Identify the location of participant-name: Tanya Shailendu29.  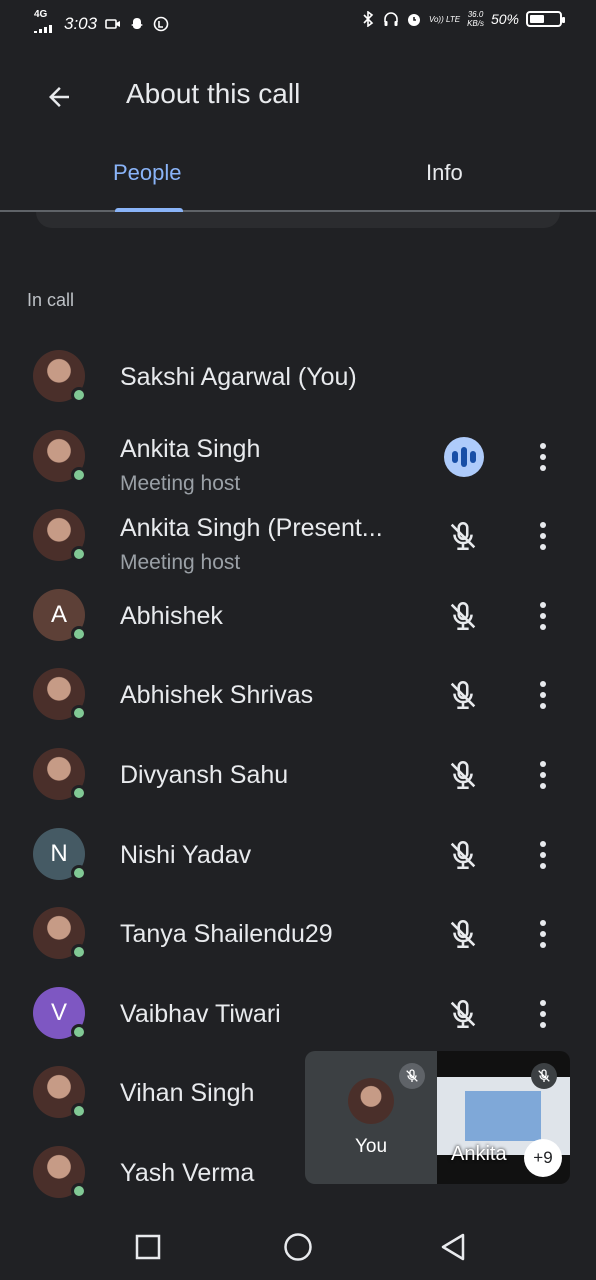
(226, 934).